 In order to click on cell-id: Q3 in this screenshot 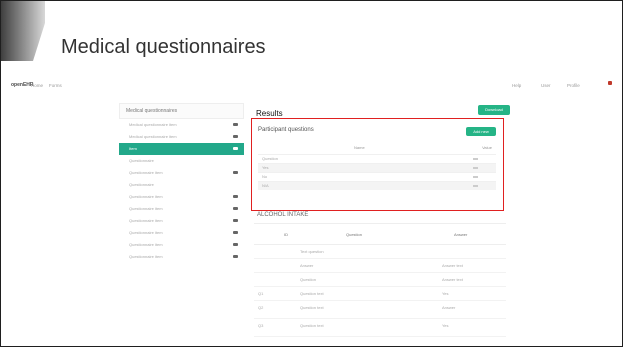, I will do `click(261, 325)`.